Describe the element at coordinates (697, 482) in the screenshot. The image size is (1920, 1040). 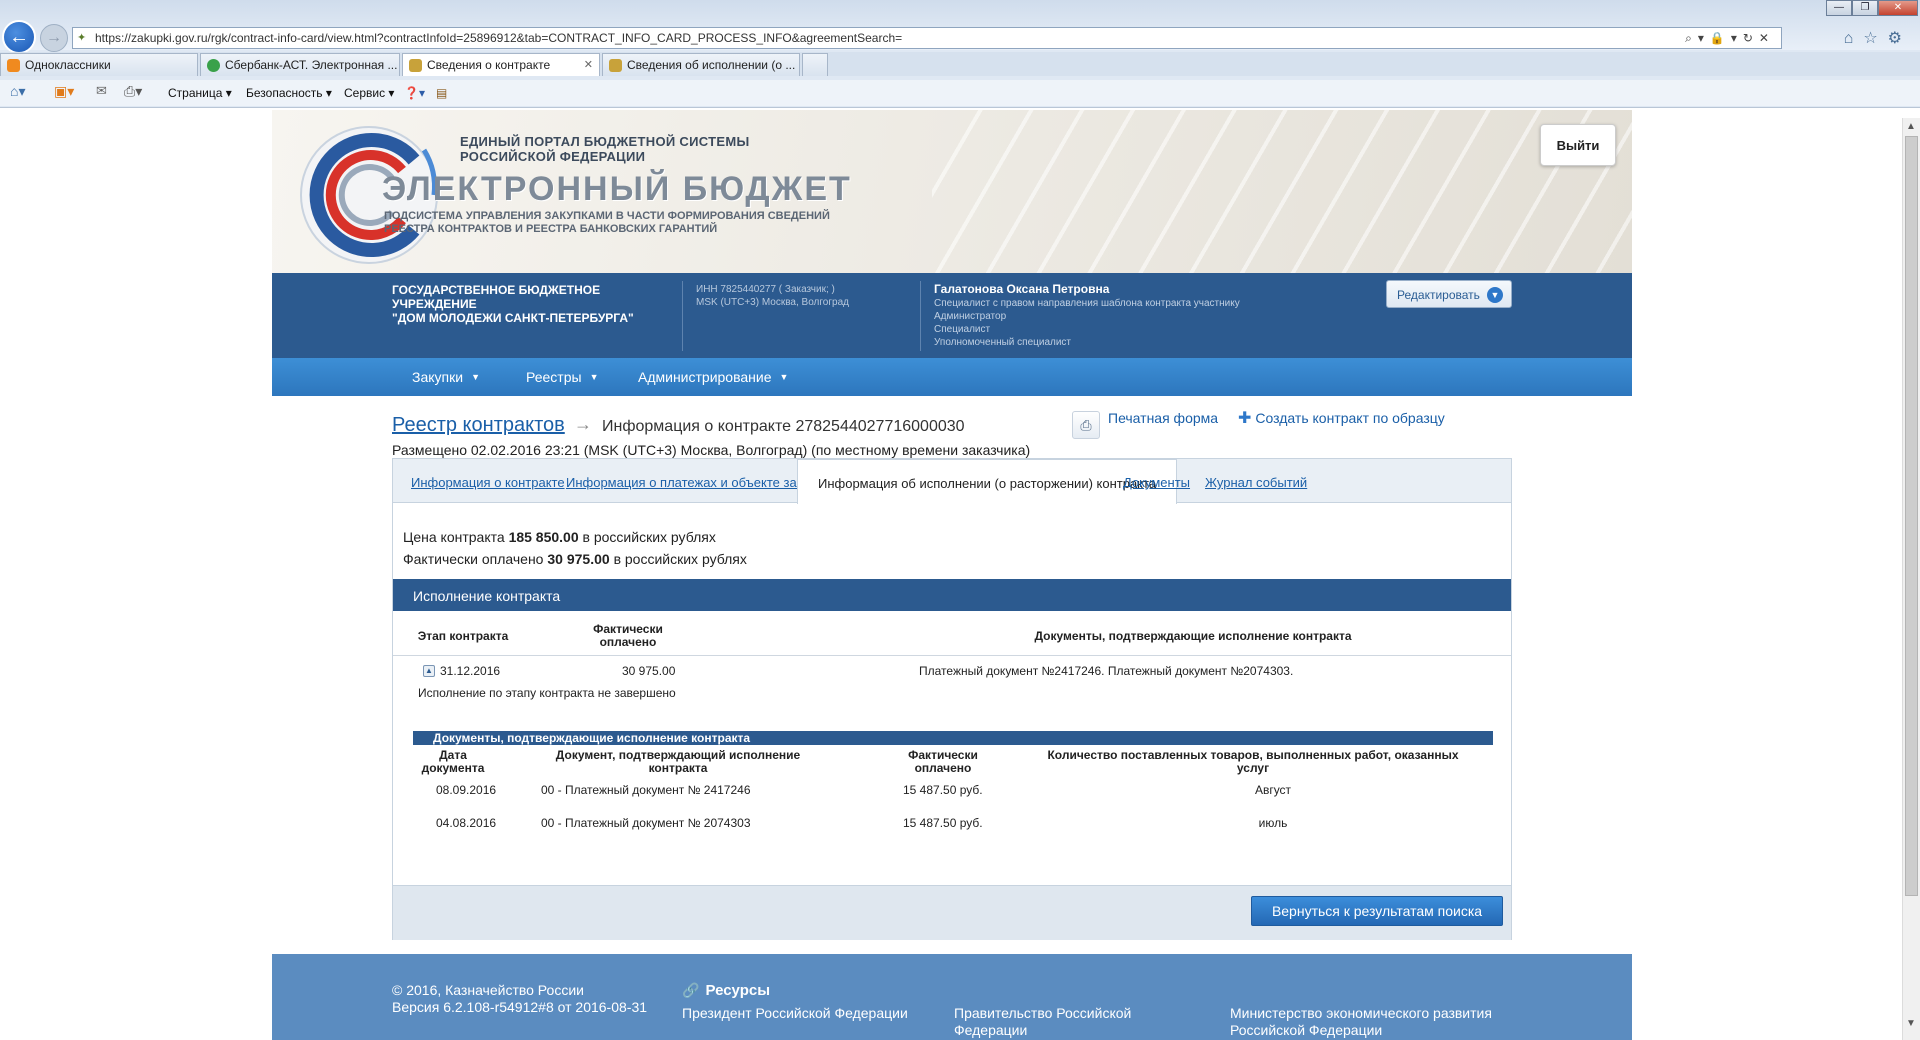
I see `tab-payments-info: Информация о платежах и объекте закупки` at that location.